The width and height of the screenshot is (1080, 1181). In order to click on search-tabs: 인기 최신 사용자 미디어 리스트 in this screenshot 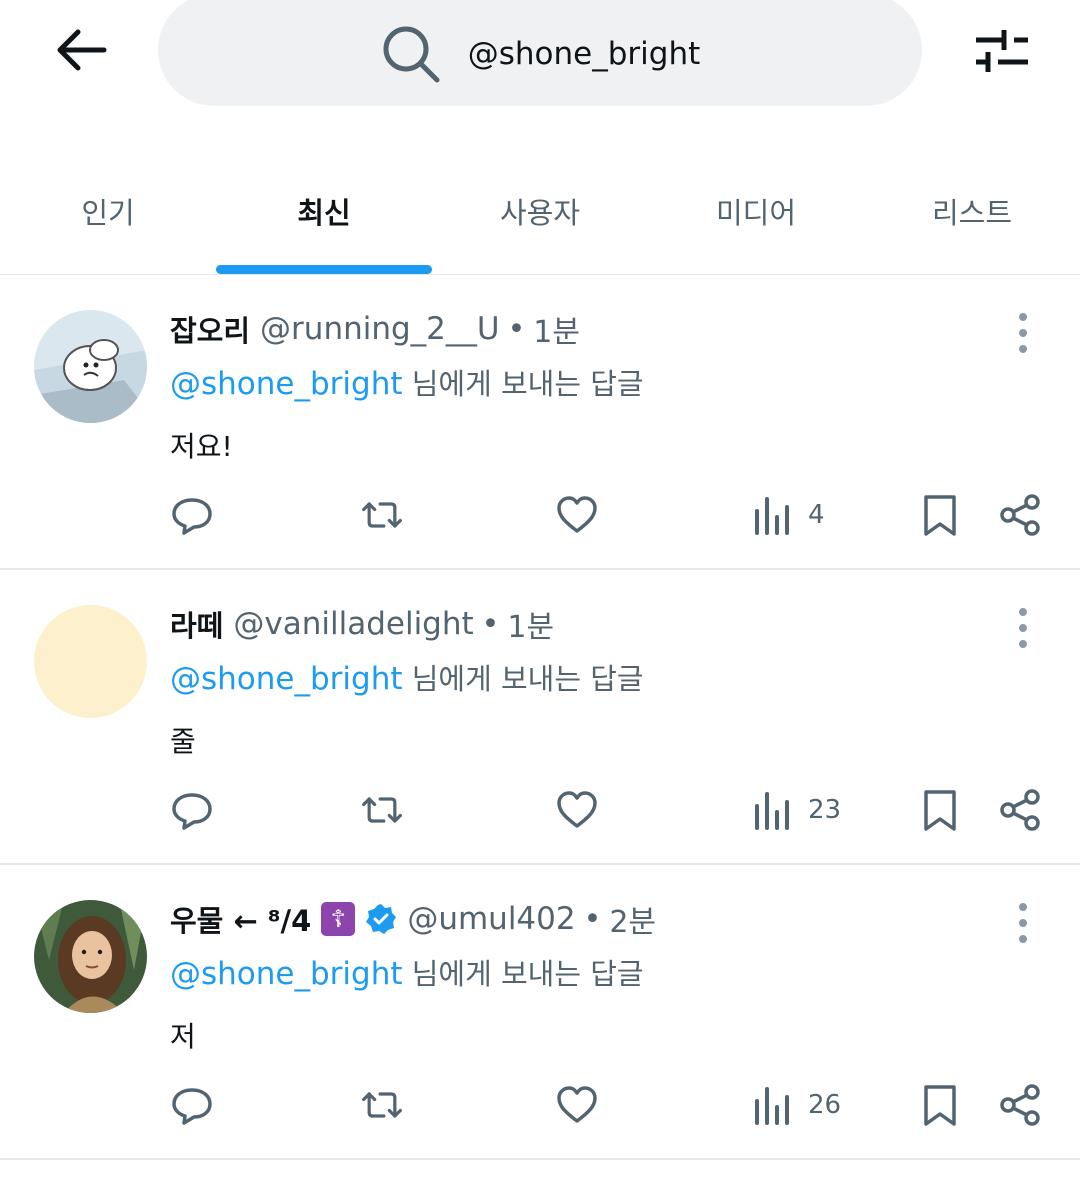, I will do `click(540, 217)`.